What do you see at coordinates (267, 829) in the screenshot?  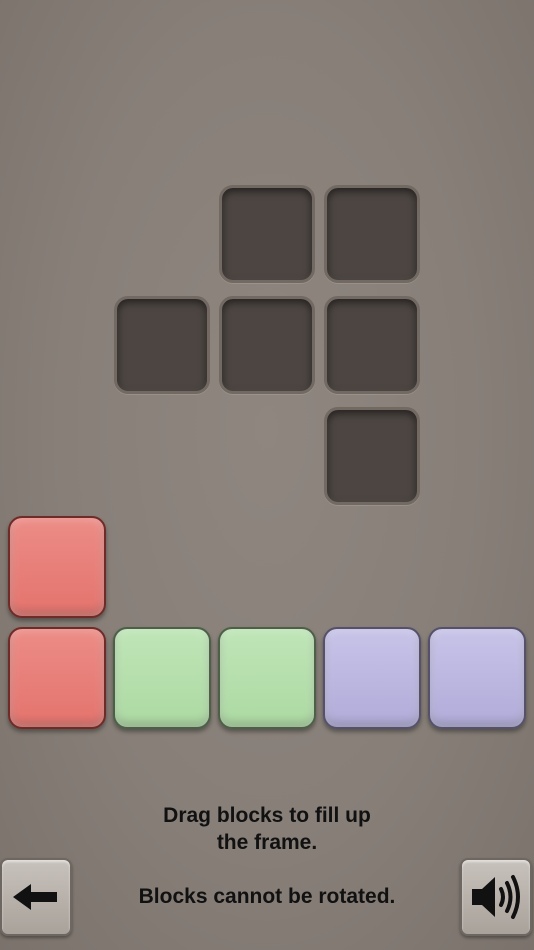 I see `instruction-text: Drag blocks to fill up the frame.` at bounding box center [267, 829].